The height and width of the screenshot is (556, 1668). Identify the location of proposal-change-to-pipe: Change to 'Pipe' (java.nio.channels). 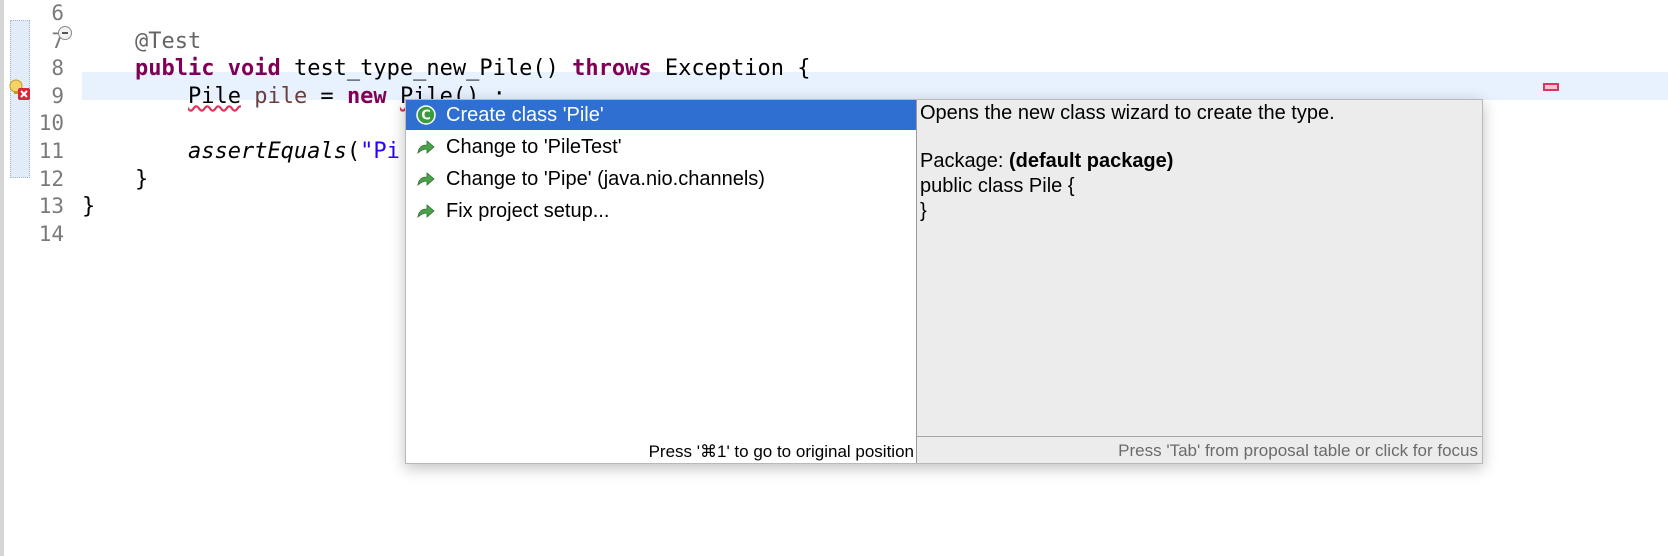
(661, 179).